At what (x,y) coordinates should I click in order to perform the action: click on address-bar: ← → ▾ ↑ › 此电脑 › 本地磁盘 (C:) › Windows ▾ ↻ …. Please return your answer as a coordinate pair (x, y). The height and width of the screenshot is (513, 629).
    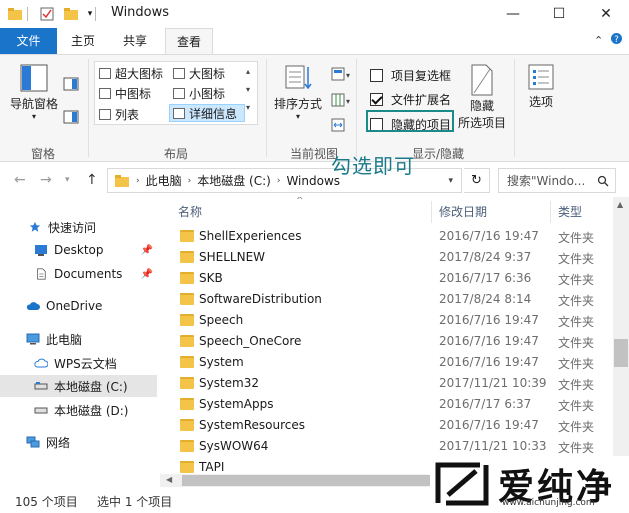
    Looking at the image, I should click on (314, 180).